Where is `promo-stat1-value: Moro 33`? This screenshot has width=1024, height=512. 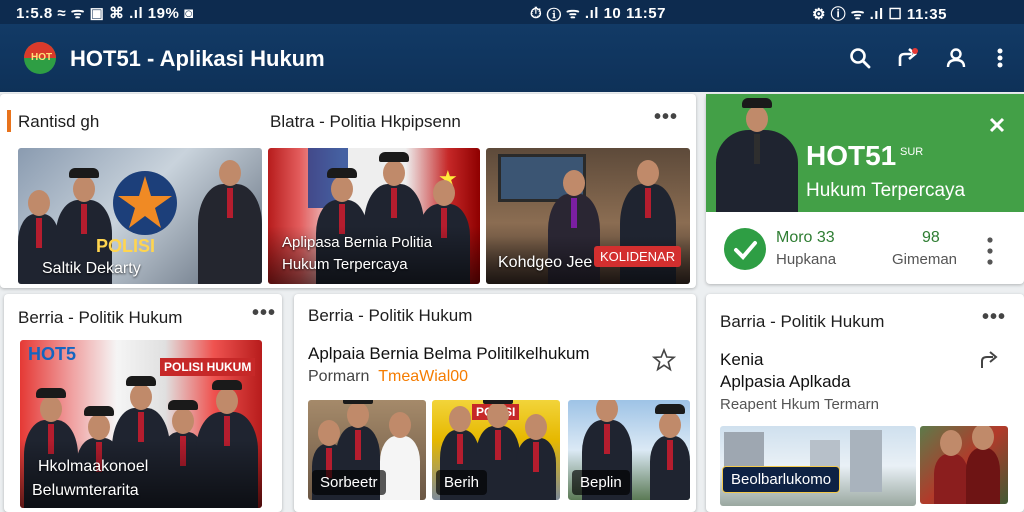 promo-stat1-value: Moro 33 is located at coordinates (805, 237).